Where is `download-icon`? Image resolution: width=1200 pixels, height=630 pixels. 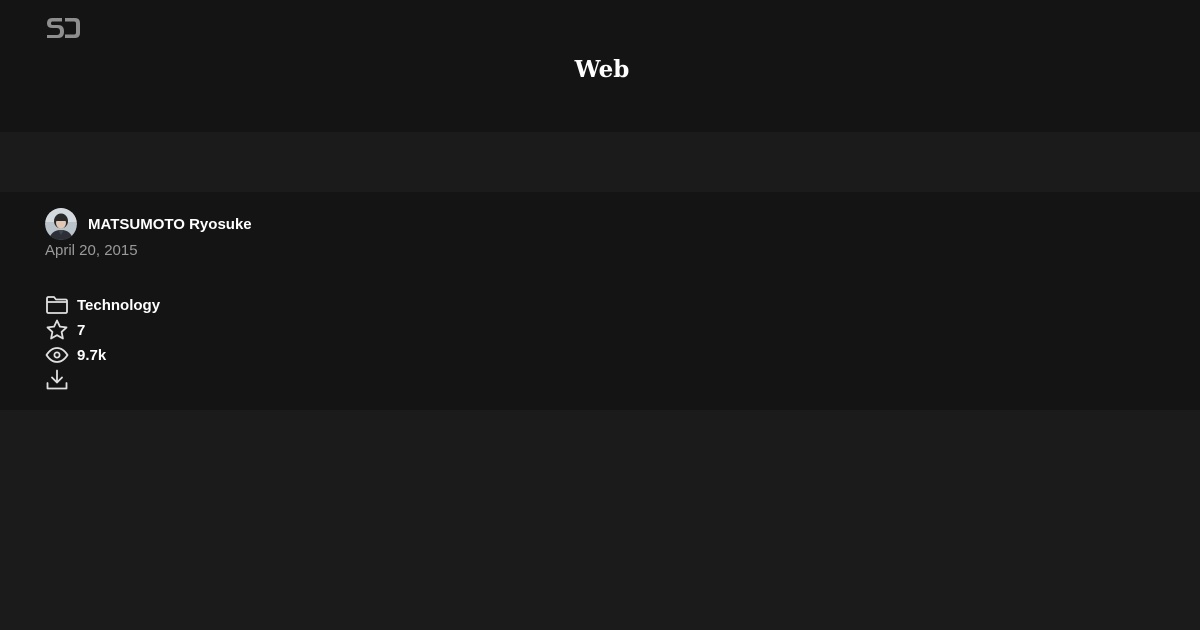
download-icon is located at coordinates (57, 380).